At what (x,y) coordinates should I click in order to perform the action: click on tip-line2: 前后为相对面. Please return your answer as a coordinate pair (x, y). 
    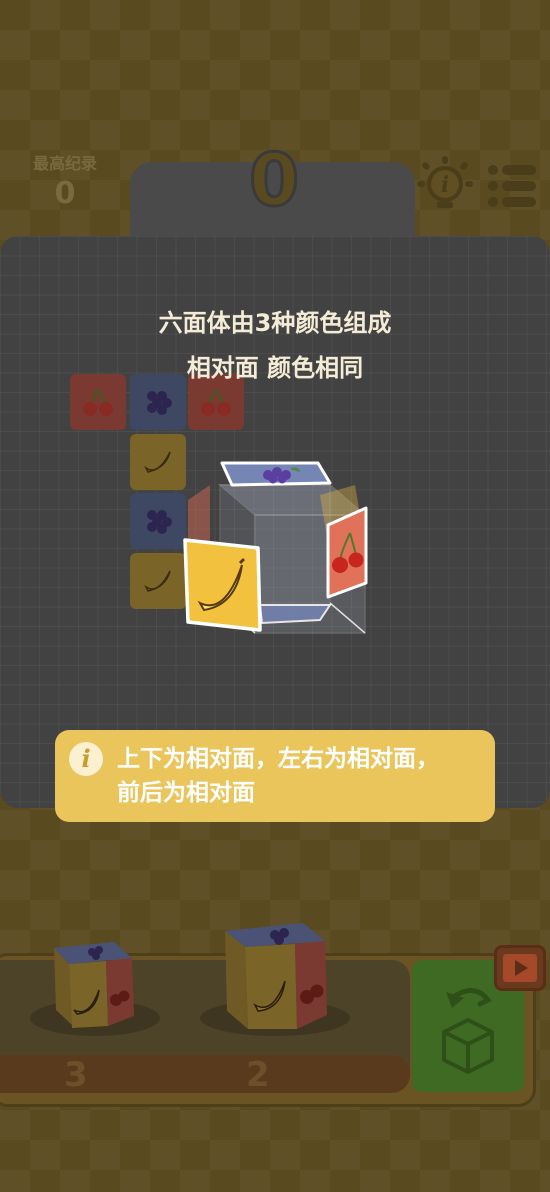
    Looking at the image, I should click on (186, 793).